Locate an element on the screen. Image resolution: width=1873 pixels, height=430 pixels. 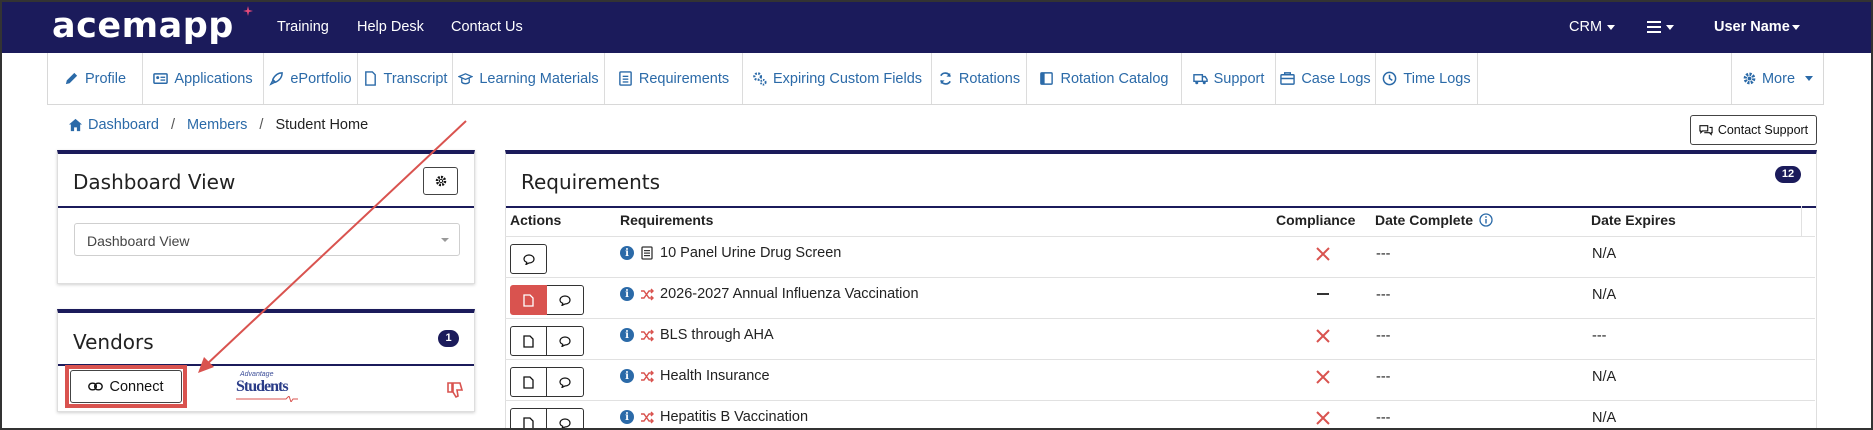
tab-time-logs: Time Logs is located at coordinates (1427, 78).